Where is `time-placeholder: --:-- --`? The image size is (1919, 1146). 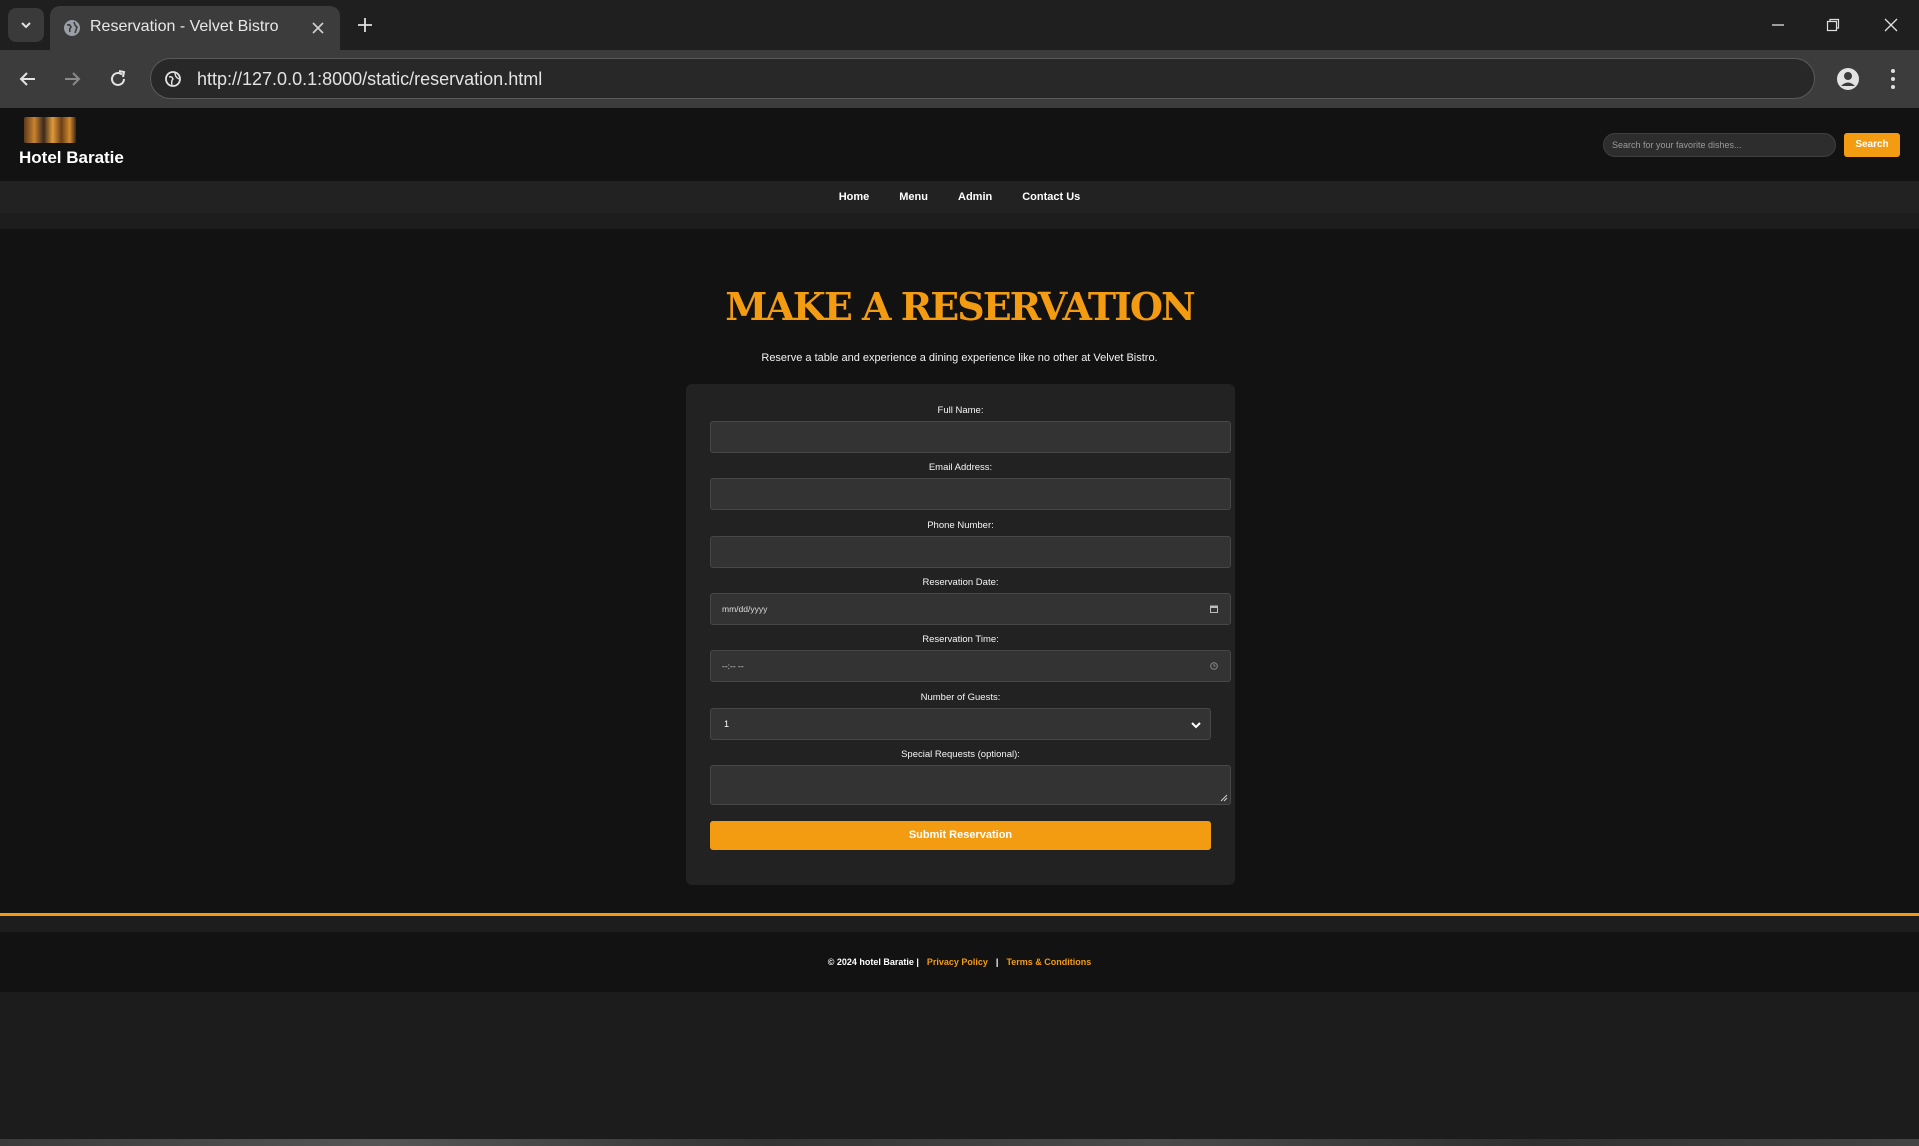
time-placeholder: --:-- -- is located at coordinates (733, 666).